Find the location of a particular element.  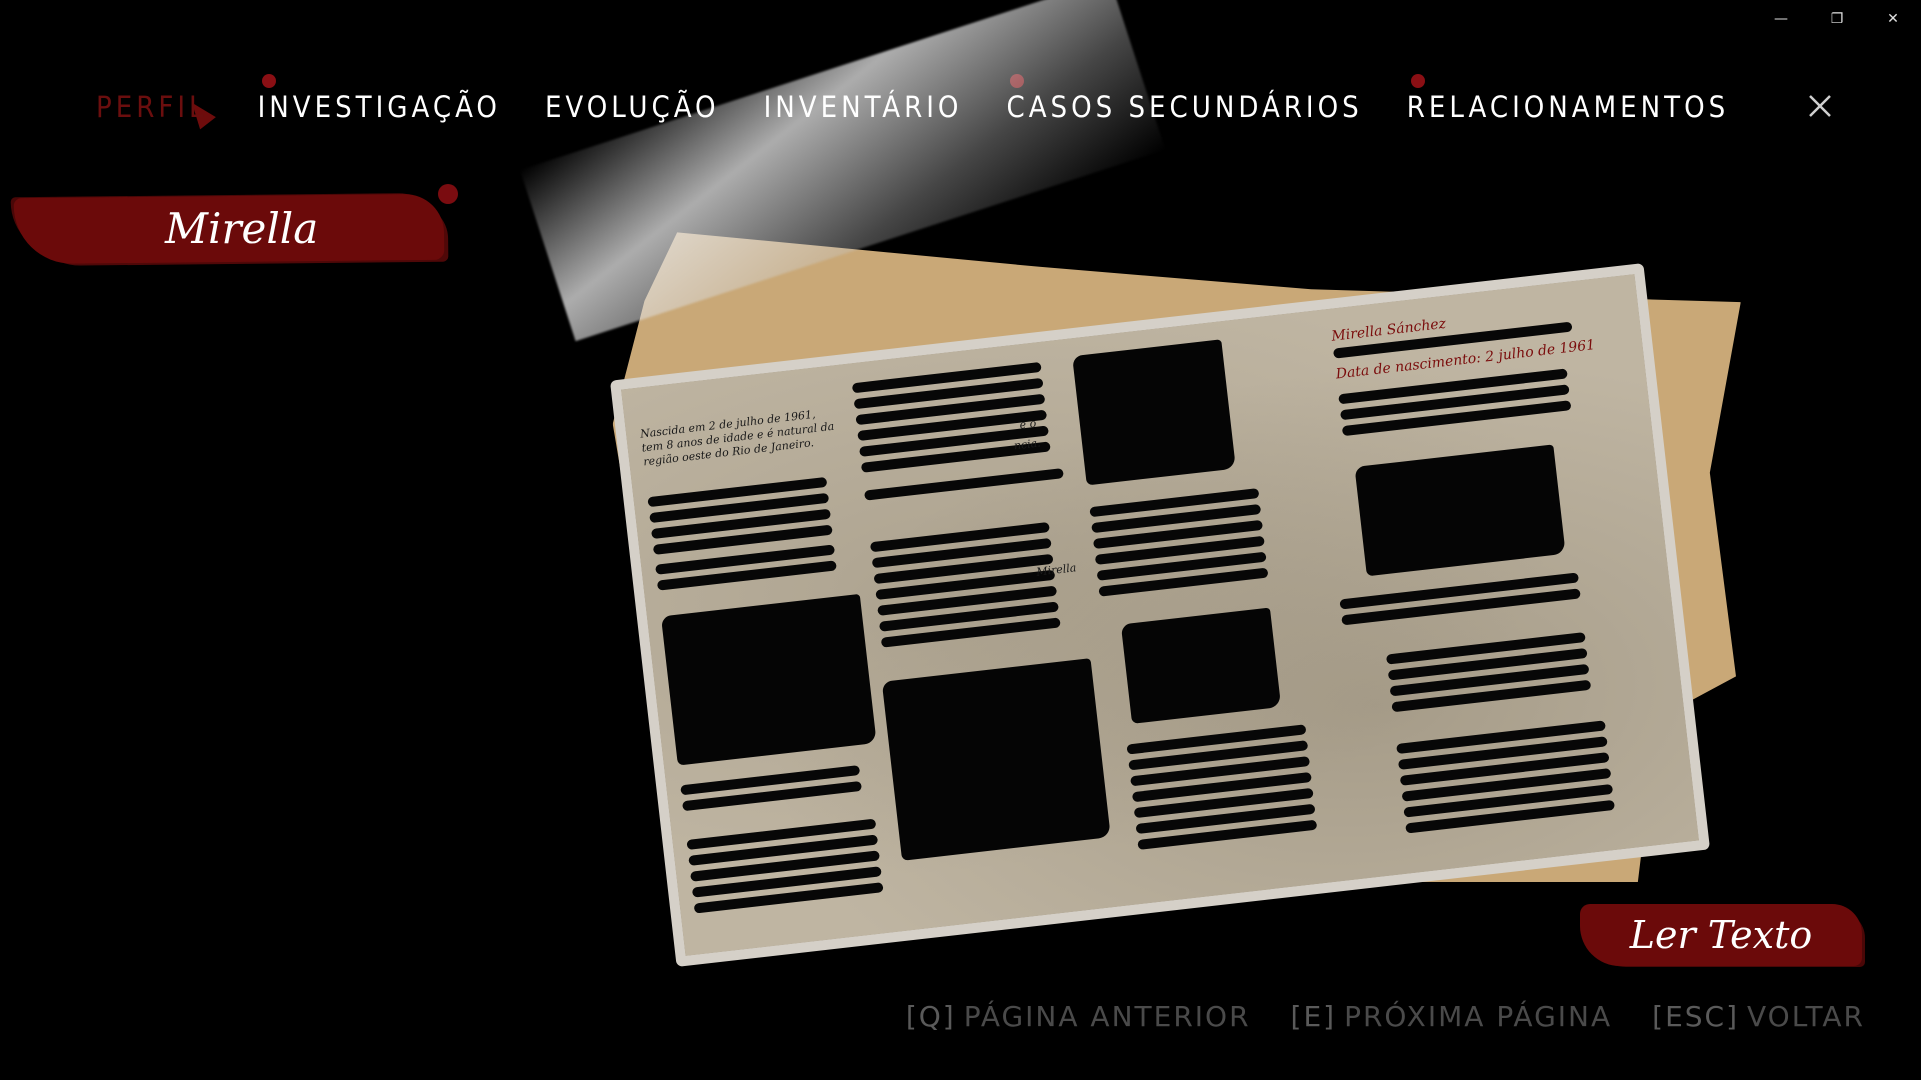

prev-page-hint: [Q] PÁGINA ANTERIOR is located at coordinates (1078, 1016).